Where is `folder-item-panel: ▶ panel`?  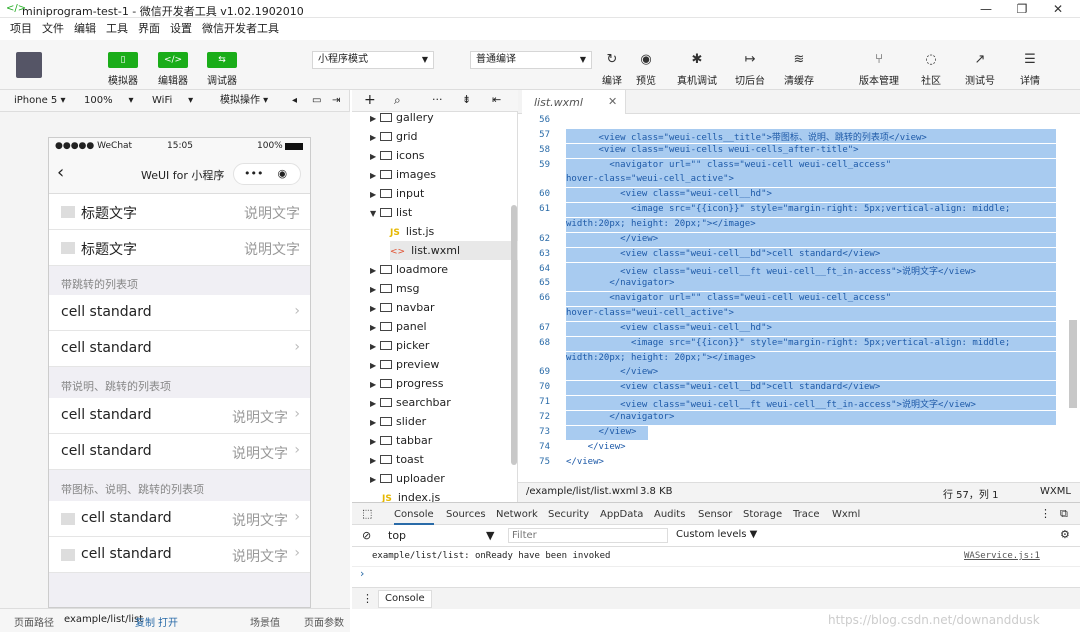 folder-item-panel: ▶ panel is located at coordinates (398, 326).